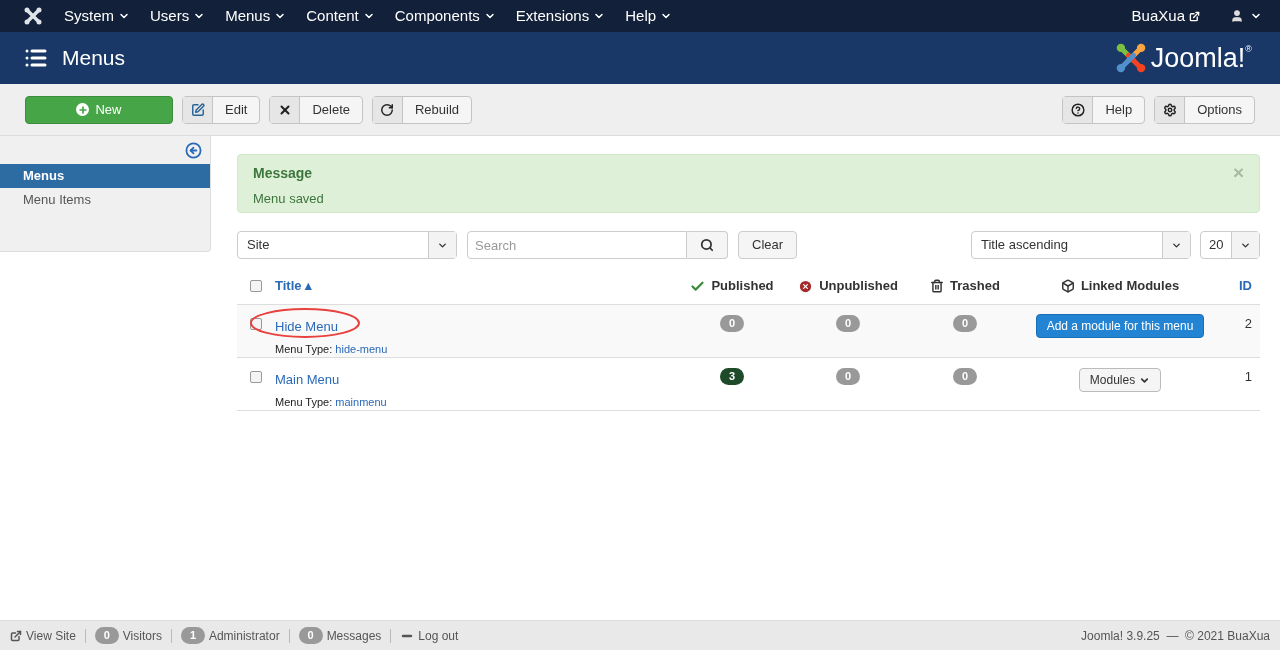 The height and width of the screenshot is (650, 1280). I want to click on status-item: 0 Messages, so click(340, 635).